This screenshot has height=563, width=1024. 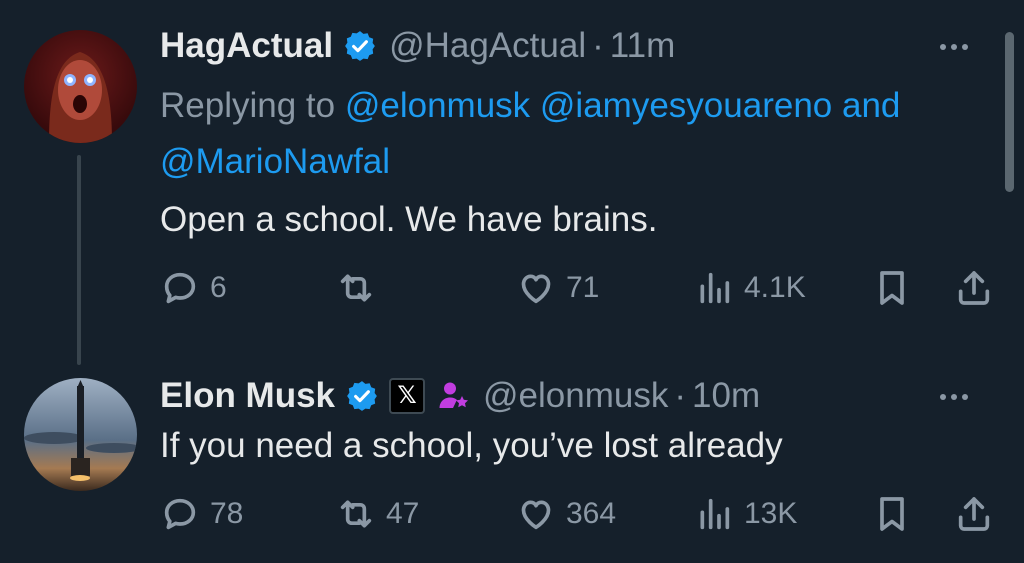 I want to click on like-count: 364, so click(x=591, y=513).